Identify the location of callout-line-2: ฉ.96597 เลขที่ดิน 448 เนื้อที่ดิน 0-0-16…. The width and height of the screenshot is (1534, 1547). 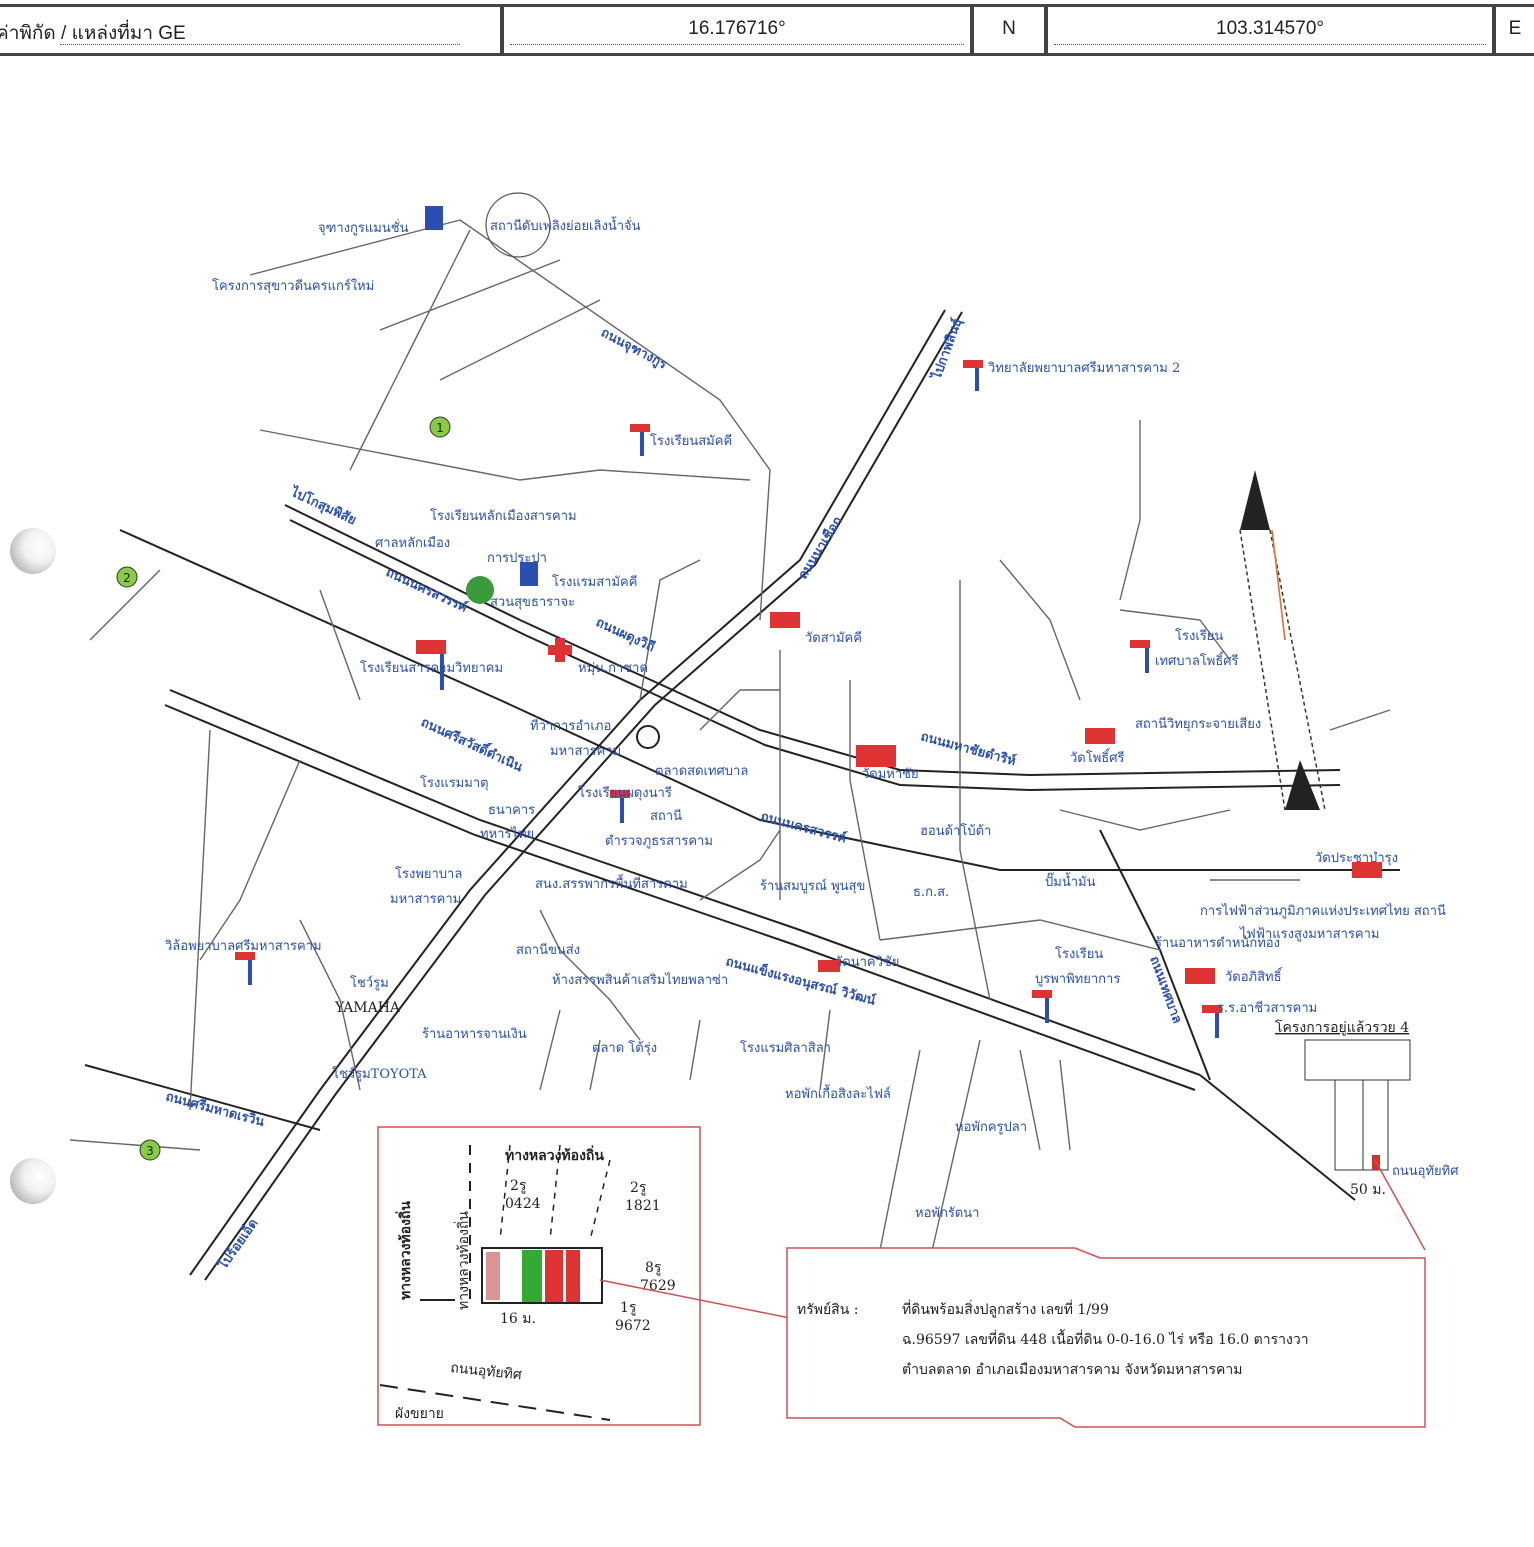
(1105, 1338).